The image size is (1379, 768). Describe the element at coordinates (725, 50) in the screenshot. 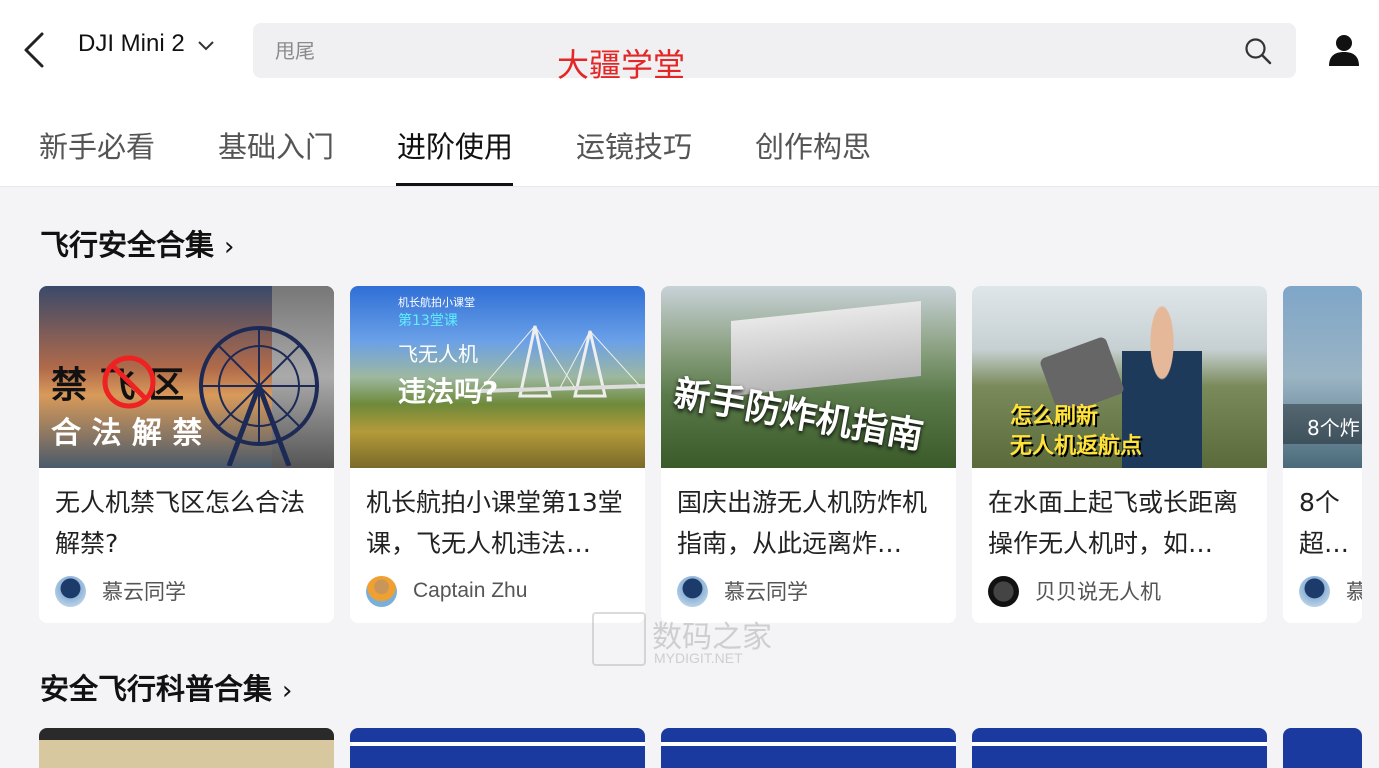

I see `search-input` at that location.